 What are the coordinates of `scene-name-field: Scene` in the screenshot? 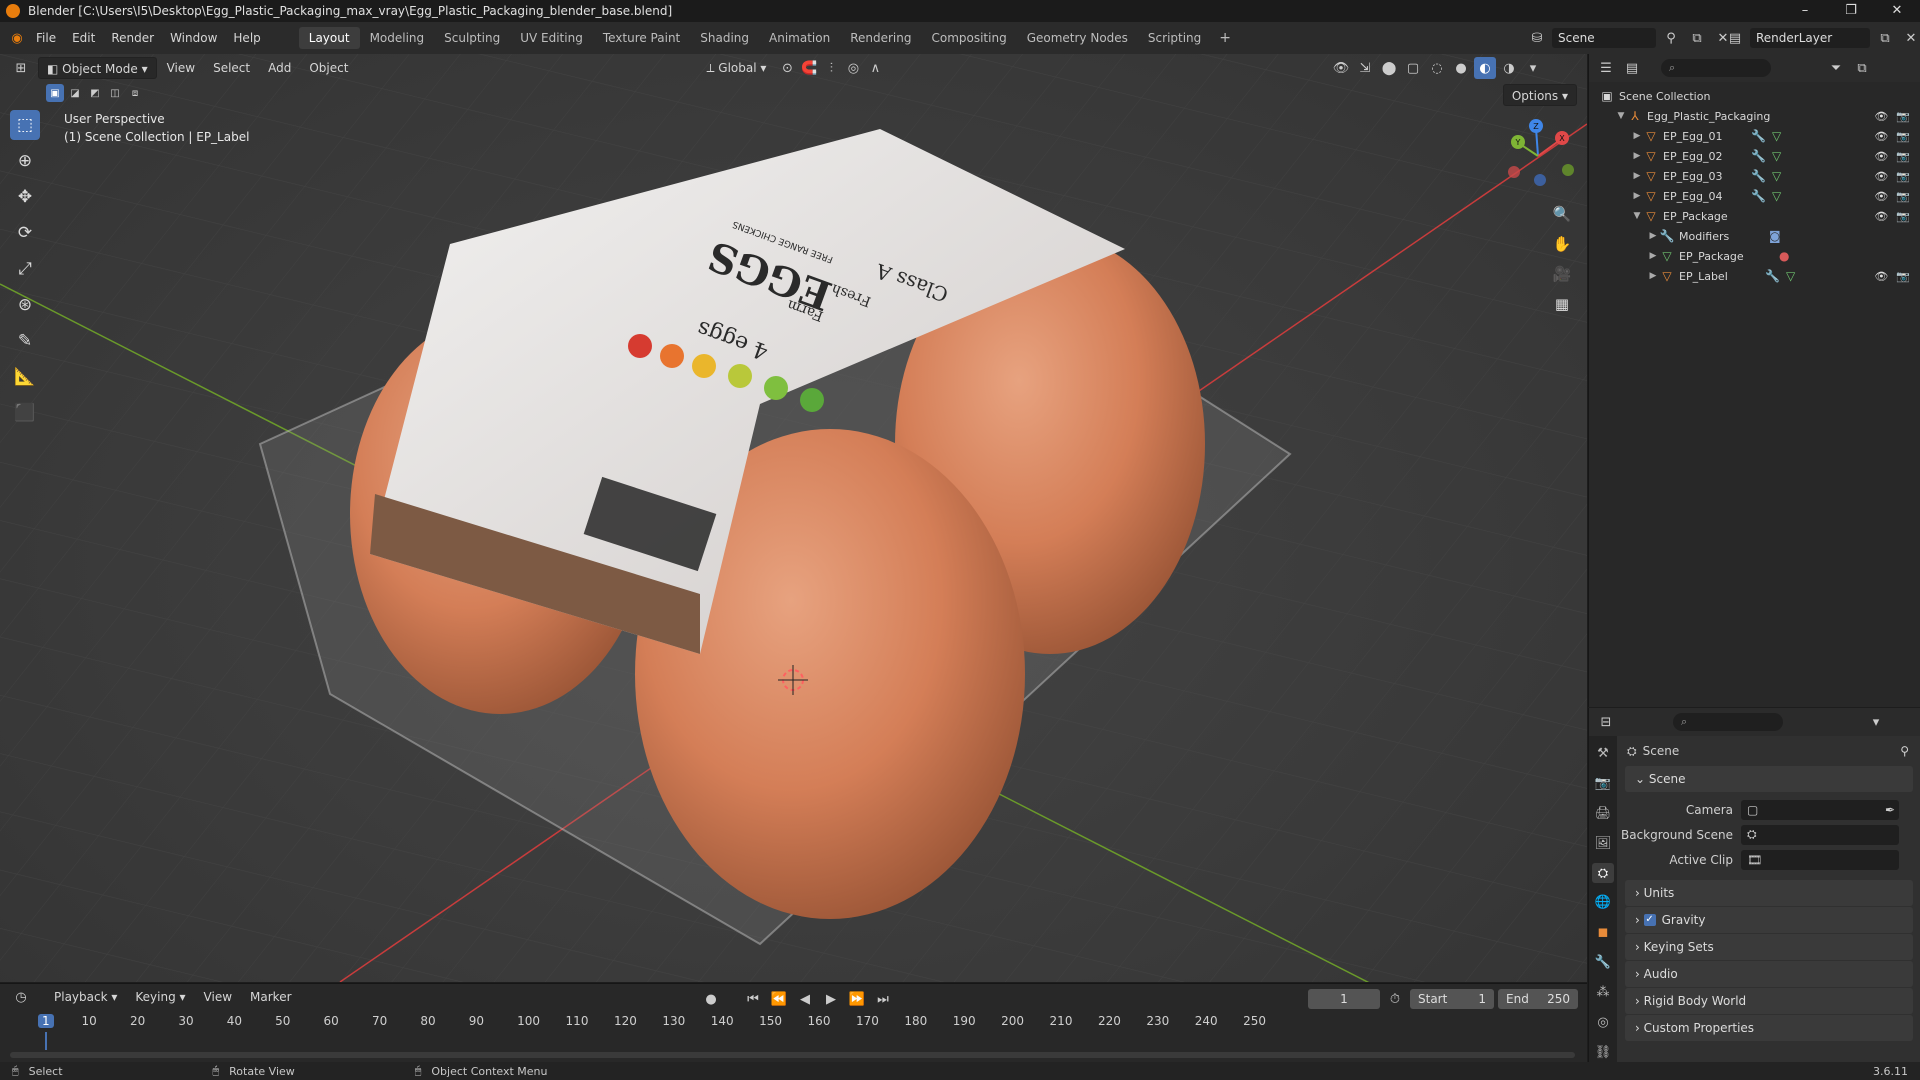 It's located at (1604, 38).